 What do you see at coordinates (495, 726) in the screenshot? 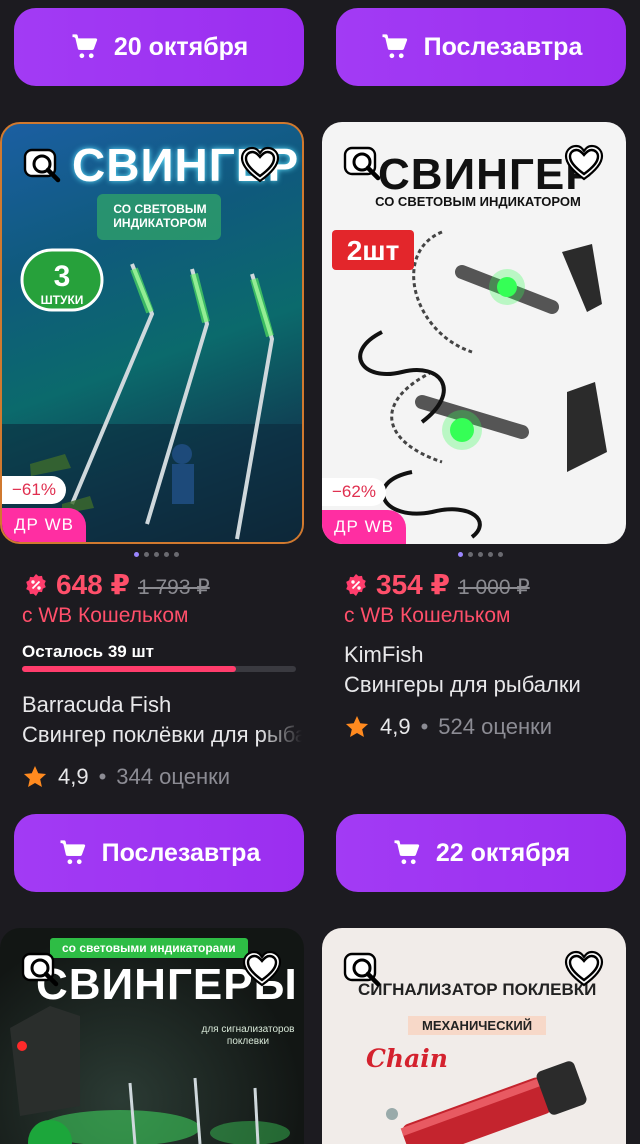
I see `reviews-count: 524 оценки` at bounding box center [495, 726].